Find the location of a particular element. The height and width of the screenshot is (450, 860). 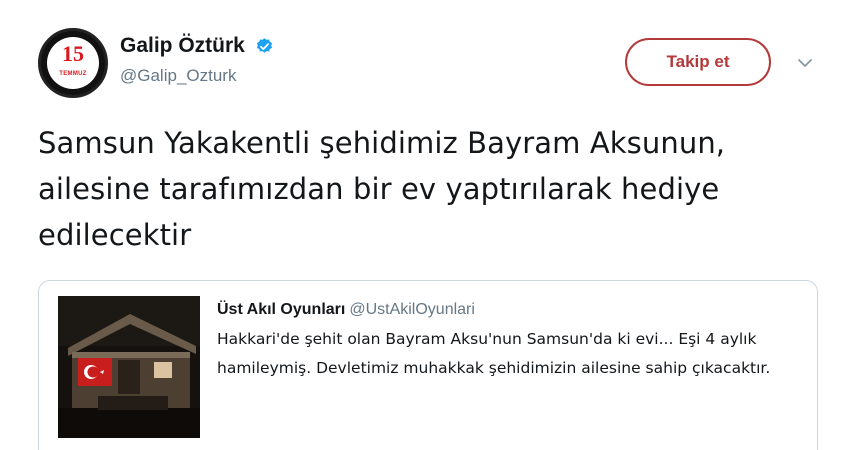

author-block: Galip Öztürk @Galip_Ozturk is located at coordinates (197, 60).